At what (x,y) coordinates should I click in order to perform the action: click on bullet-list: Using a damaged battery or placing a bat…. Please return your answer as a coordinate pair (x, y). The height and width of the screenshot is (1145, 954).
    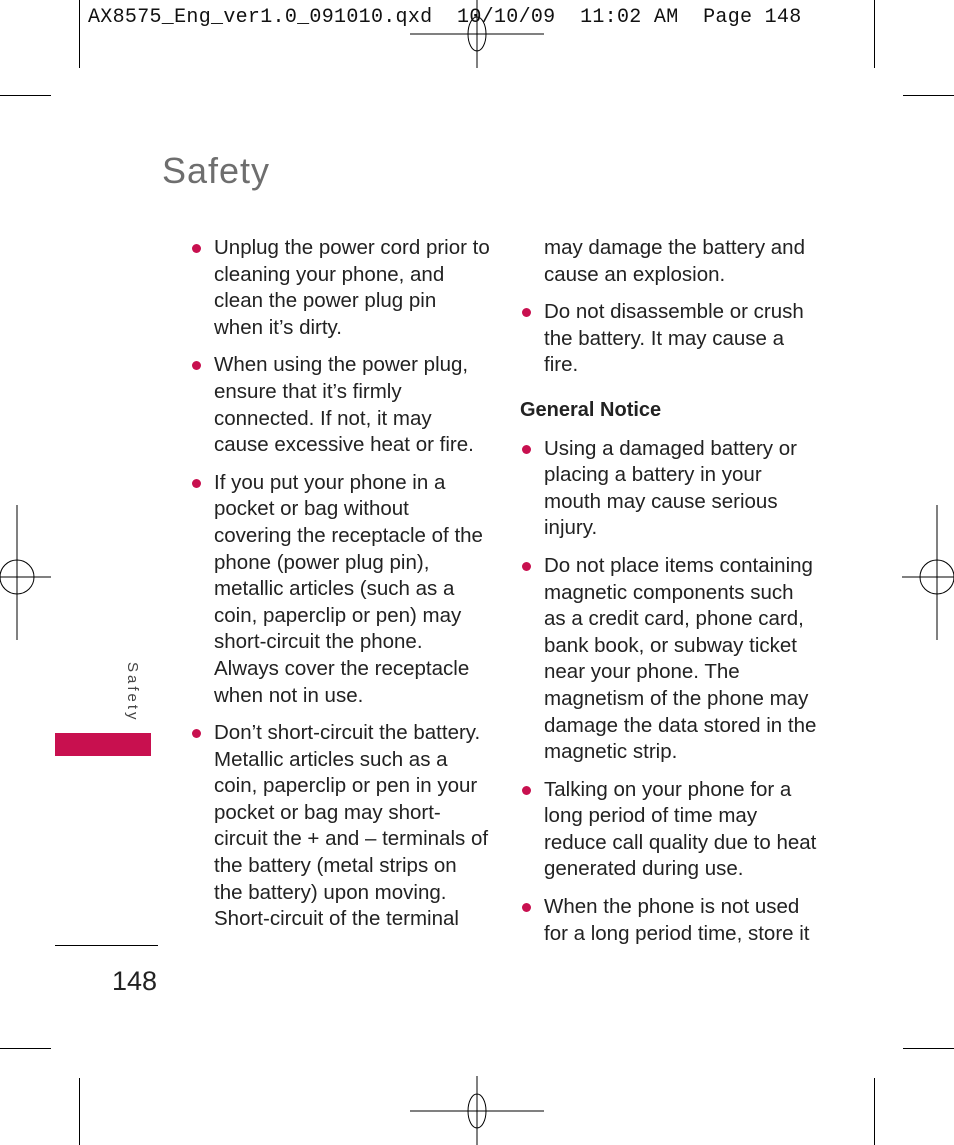
    Looking at the image, I should click on (670, 692).